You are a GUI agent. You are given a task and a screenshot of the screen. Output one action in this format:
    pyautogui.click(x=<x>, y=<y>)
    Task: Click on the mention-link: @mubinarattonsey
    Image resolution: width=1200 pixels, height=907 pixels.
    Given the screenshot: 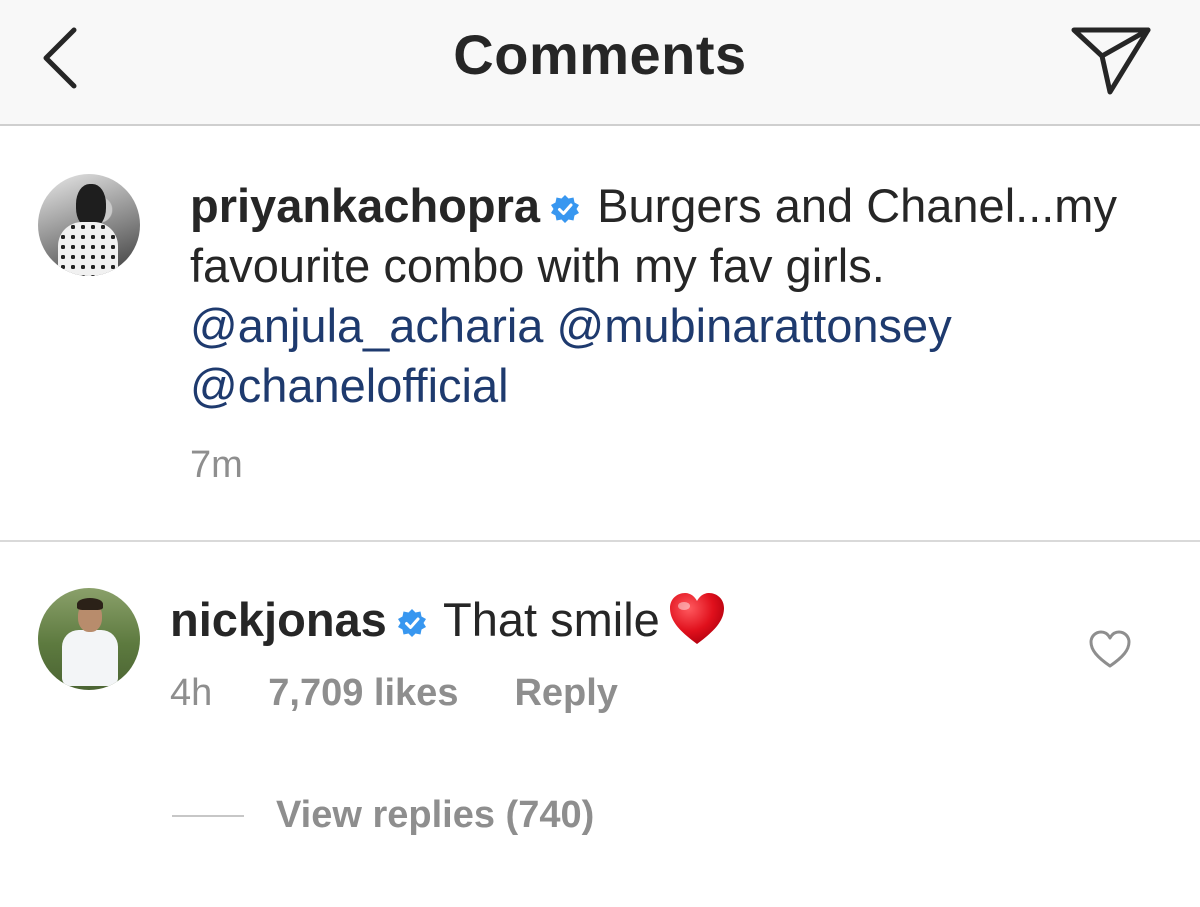 What is the action you would take?
    pyautogui.click(x=754, y=325)
    